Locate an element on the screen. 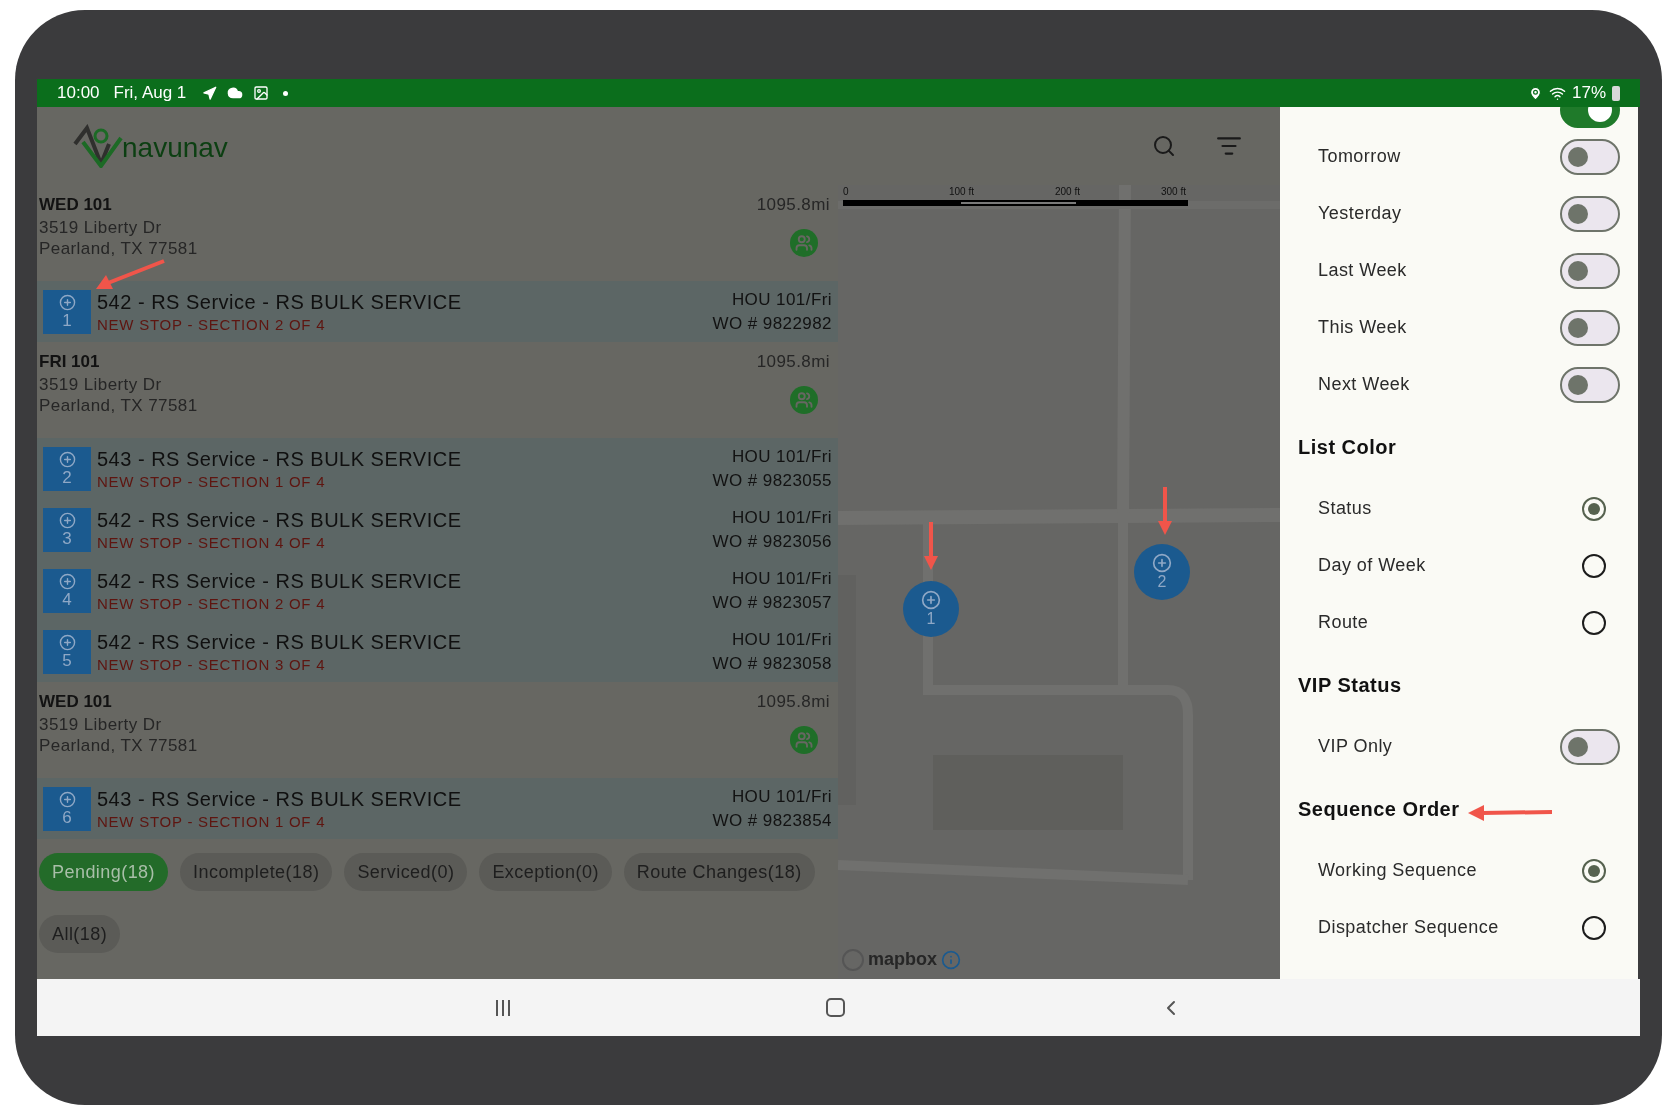  group-title: FRI 101 is located at coordinates (70, 362).